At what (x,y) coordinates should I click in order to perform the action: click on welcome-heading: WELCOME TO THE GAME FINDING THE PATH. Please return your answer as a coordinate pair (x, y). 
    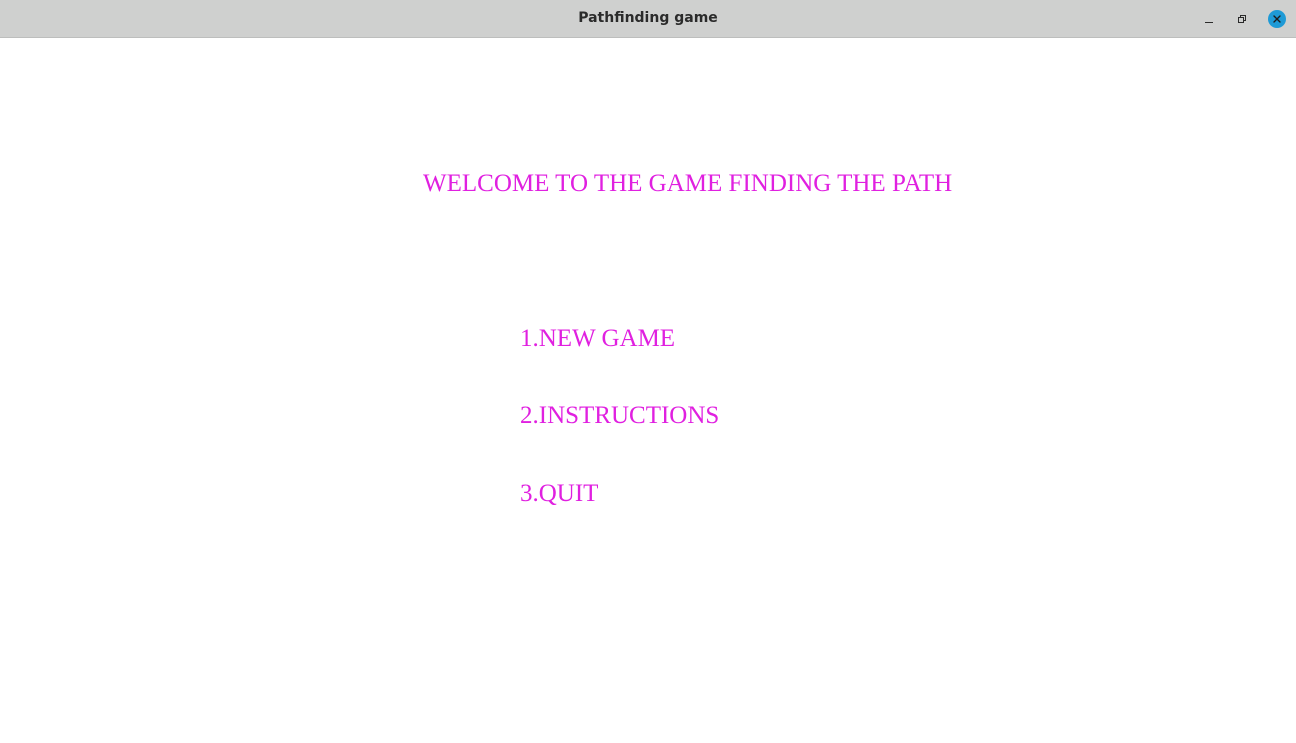
    Looking at the image, I should click on (688, 183).